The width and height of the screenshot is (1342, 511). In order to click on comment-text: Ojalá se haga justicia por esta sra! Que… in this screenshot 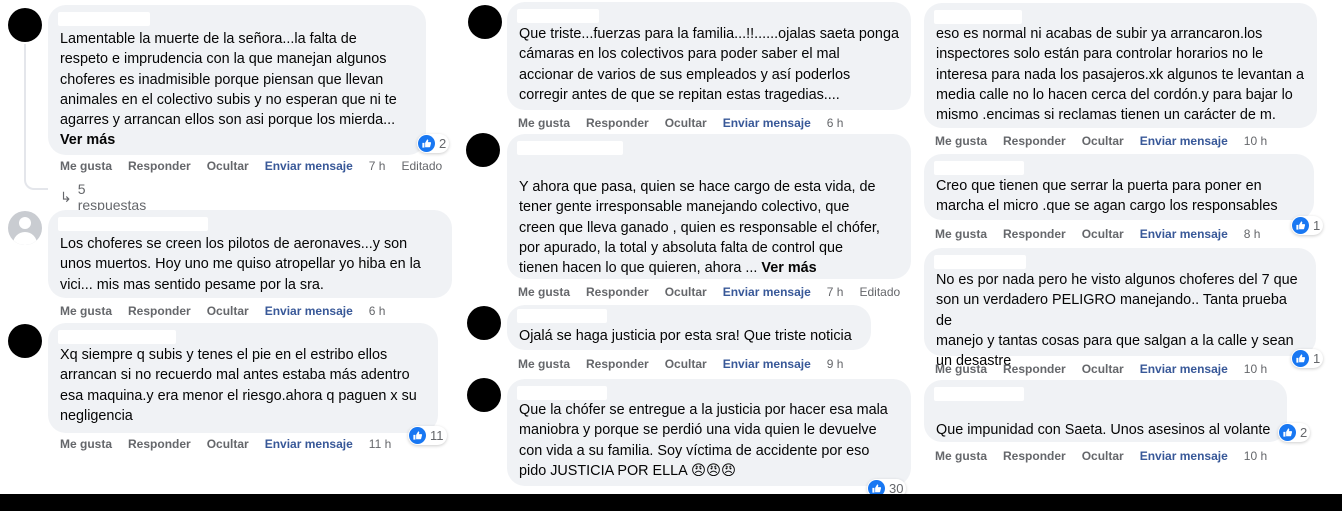, I will do `click(685, 336)`.